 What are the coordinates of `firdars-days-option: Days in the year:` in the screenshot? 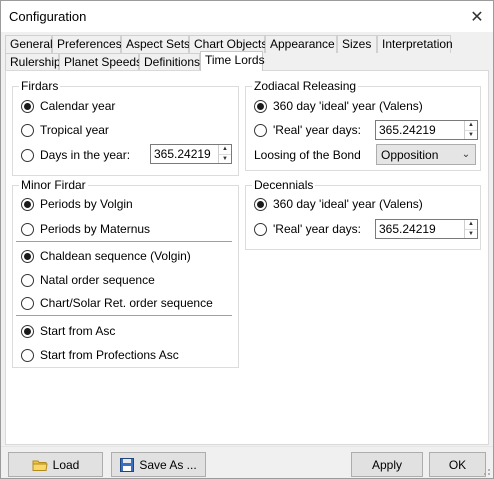 It's located at (75, 155).